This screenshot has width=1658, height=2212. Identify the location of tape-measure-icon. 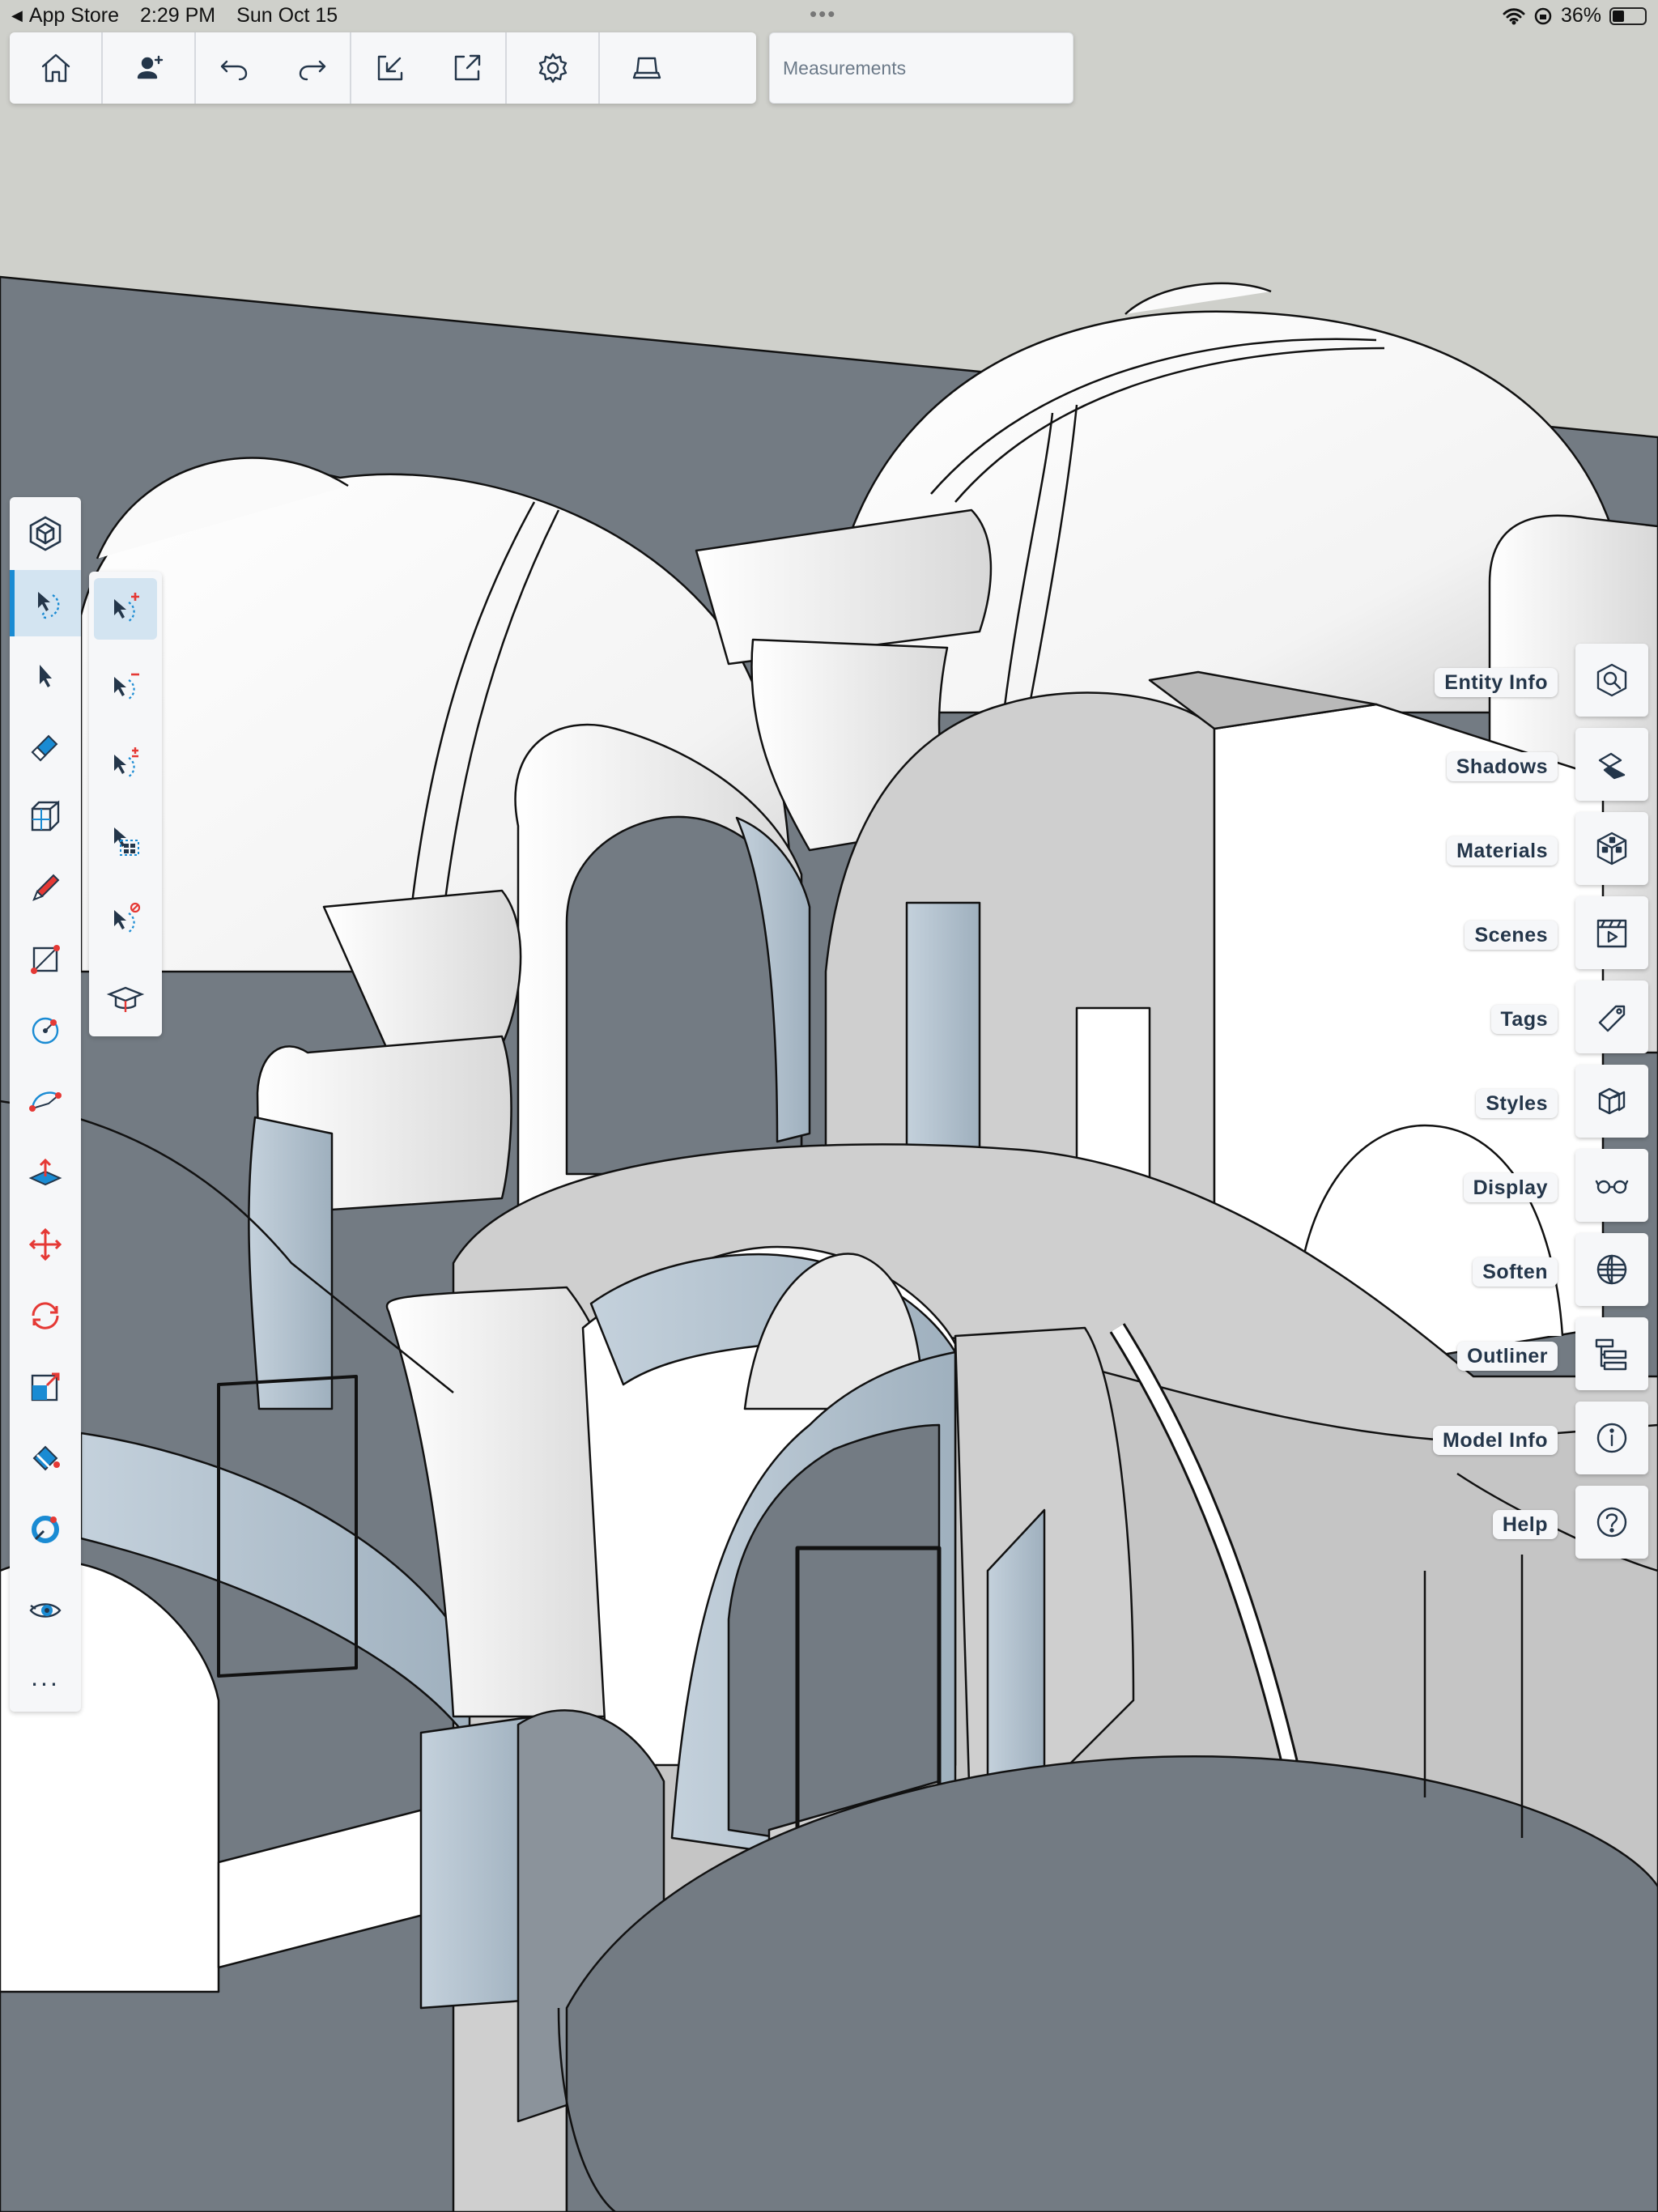
(45, 1530).